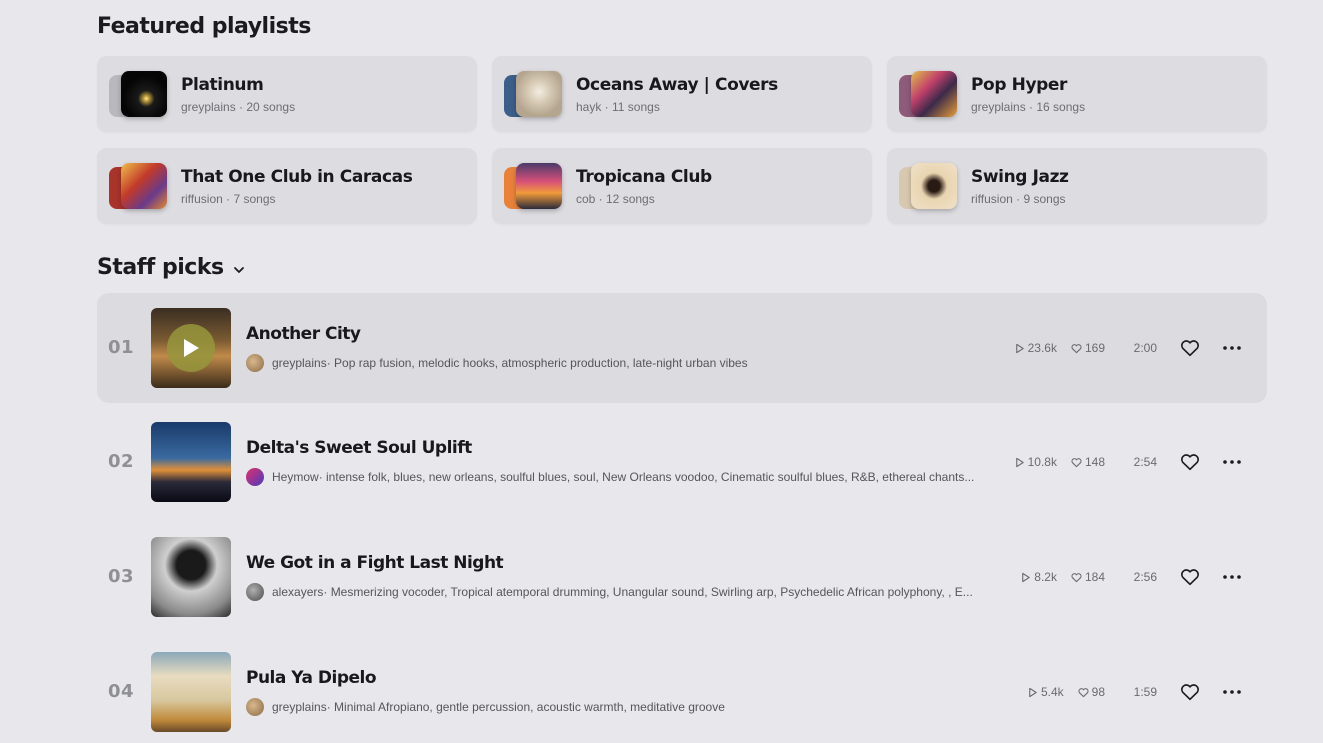 Image resolution: width=1323 pixels, height=743 pixels. Describe the element at coordinates (1145, 348) in the screenshot. I see `track-duration: 2:00` at that location.